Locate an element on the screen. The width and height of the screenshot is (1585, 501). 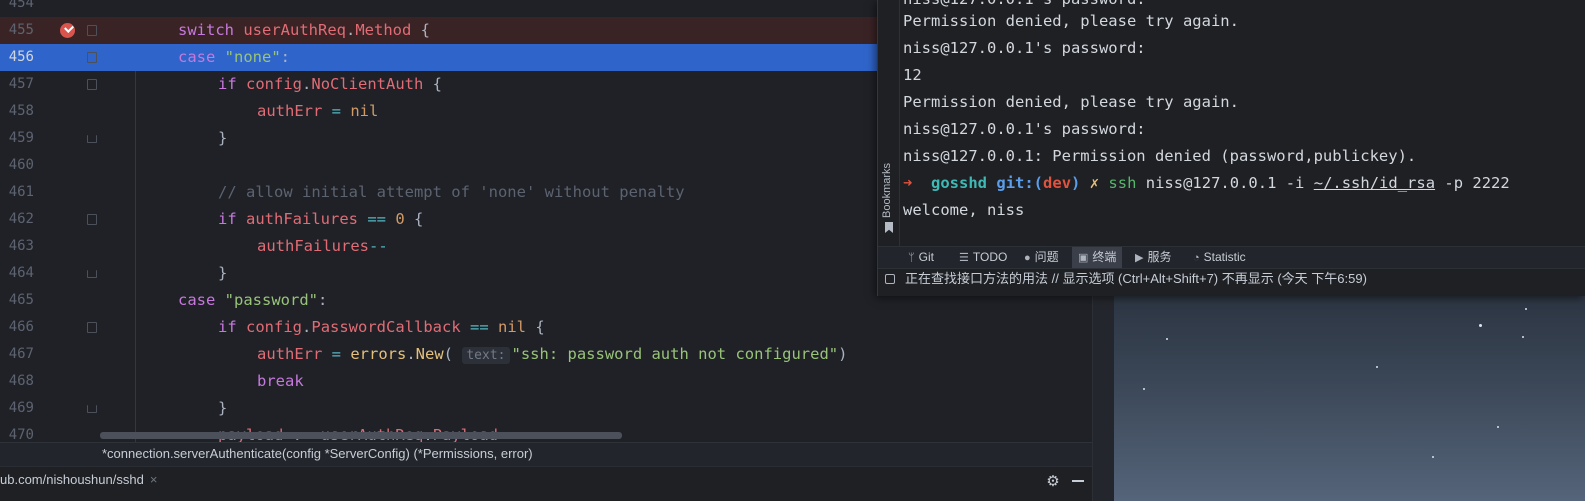
prompt-args: -p 2222 is located at coordinates (1472, 183).